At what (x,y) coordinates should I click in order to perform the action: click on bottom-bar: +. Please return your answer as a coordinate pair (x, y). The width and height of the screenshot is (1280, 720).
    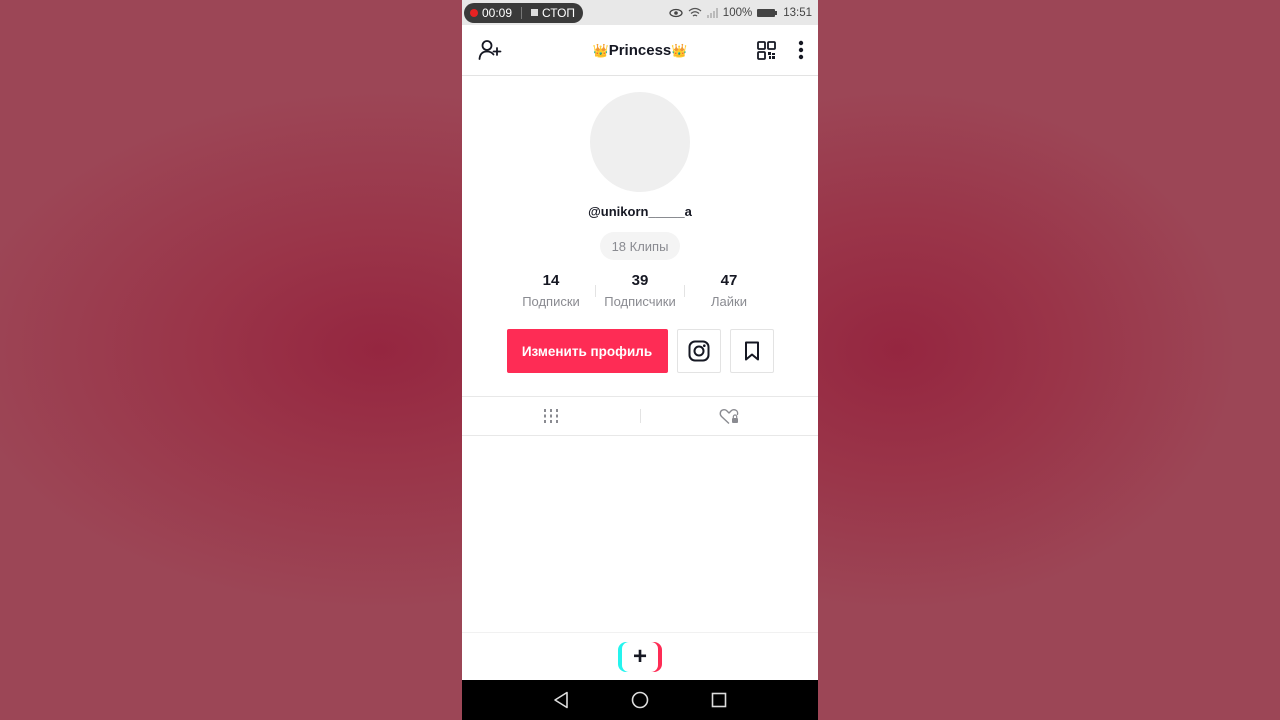
    Looking at the image, I should click on (640, 656).